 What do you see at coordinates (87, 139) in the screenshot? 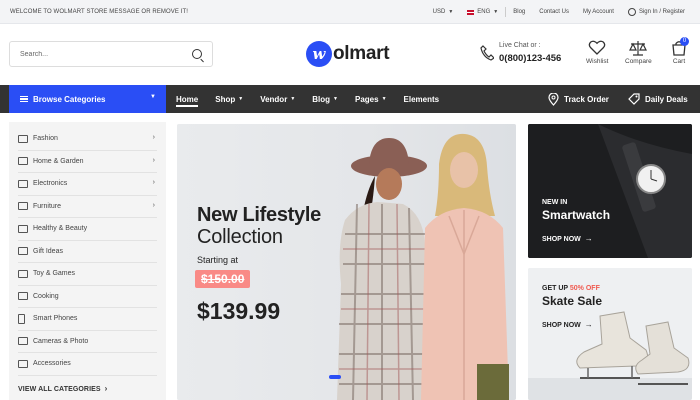
I see `category-item-fashion: Fashion ›` at bounding box center [87, 139].